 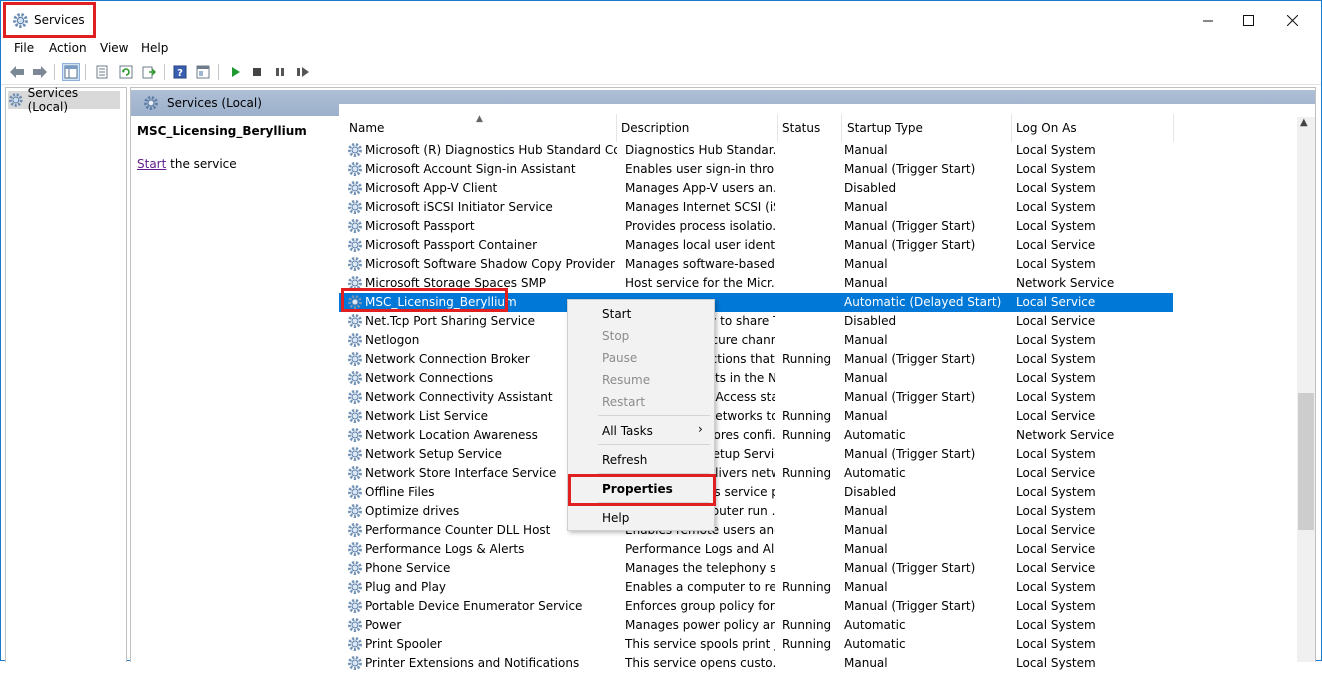 What do you see at coordinates (53, 100) in the screenshot?
I see `tree-item-label: Services (Local)` at bounding box center [53, 100].